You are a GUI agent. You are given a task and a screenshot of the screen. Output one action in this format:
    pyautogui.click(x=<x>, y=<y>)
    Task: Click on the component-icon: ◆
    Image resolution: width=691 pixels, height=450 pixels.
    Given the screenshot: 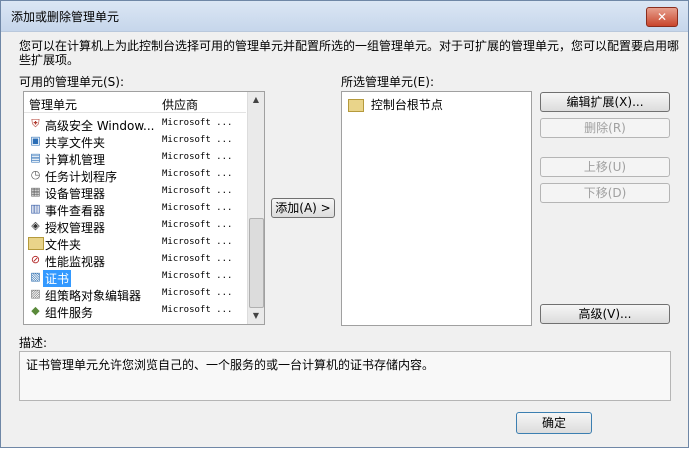 What is the action you would take?
    pyautogui.click(x=35, y=310)
    